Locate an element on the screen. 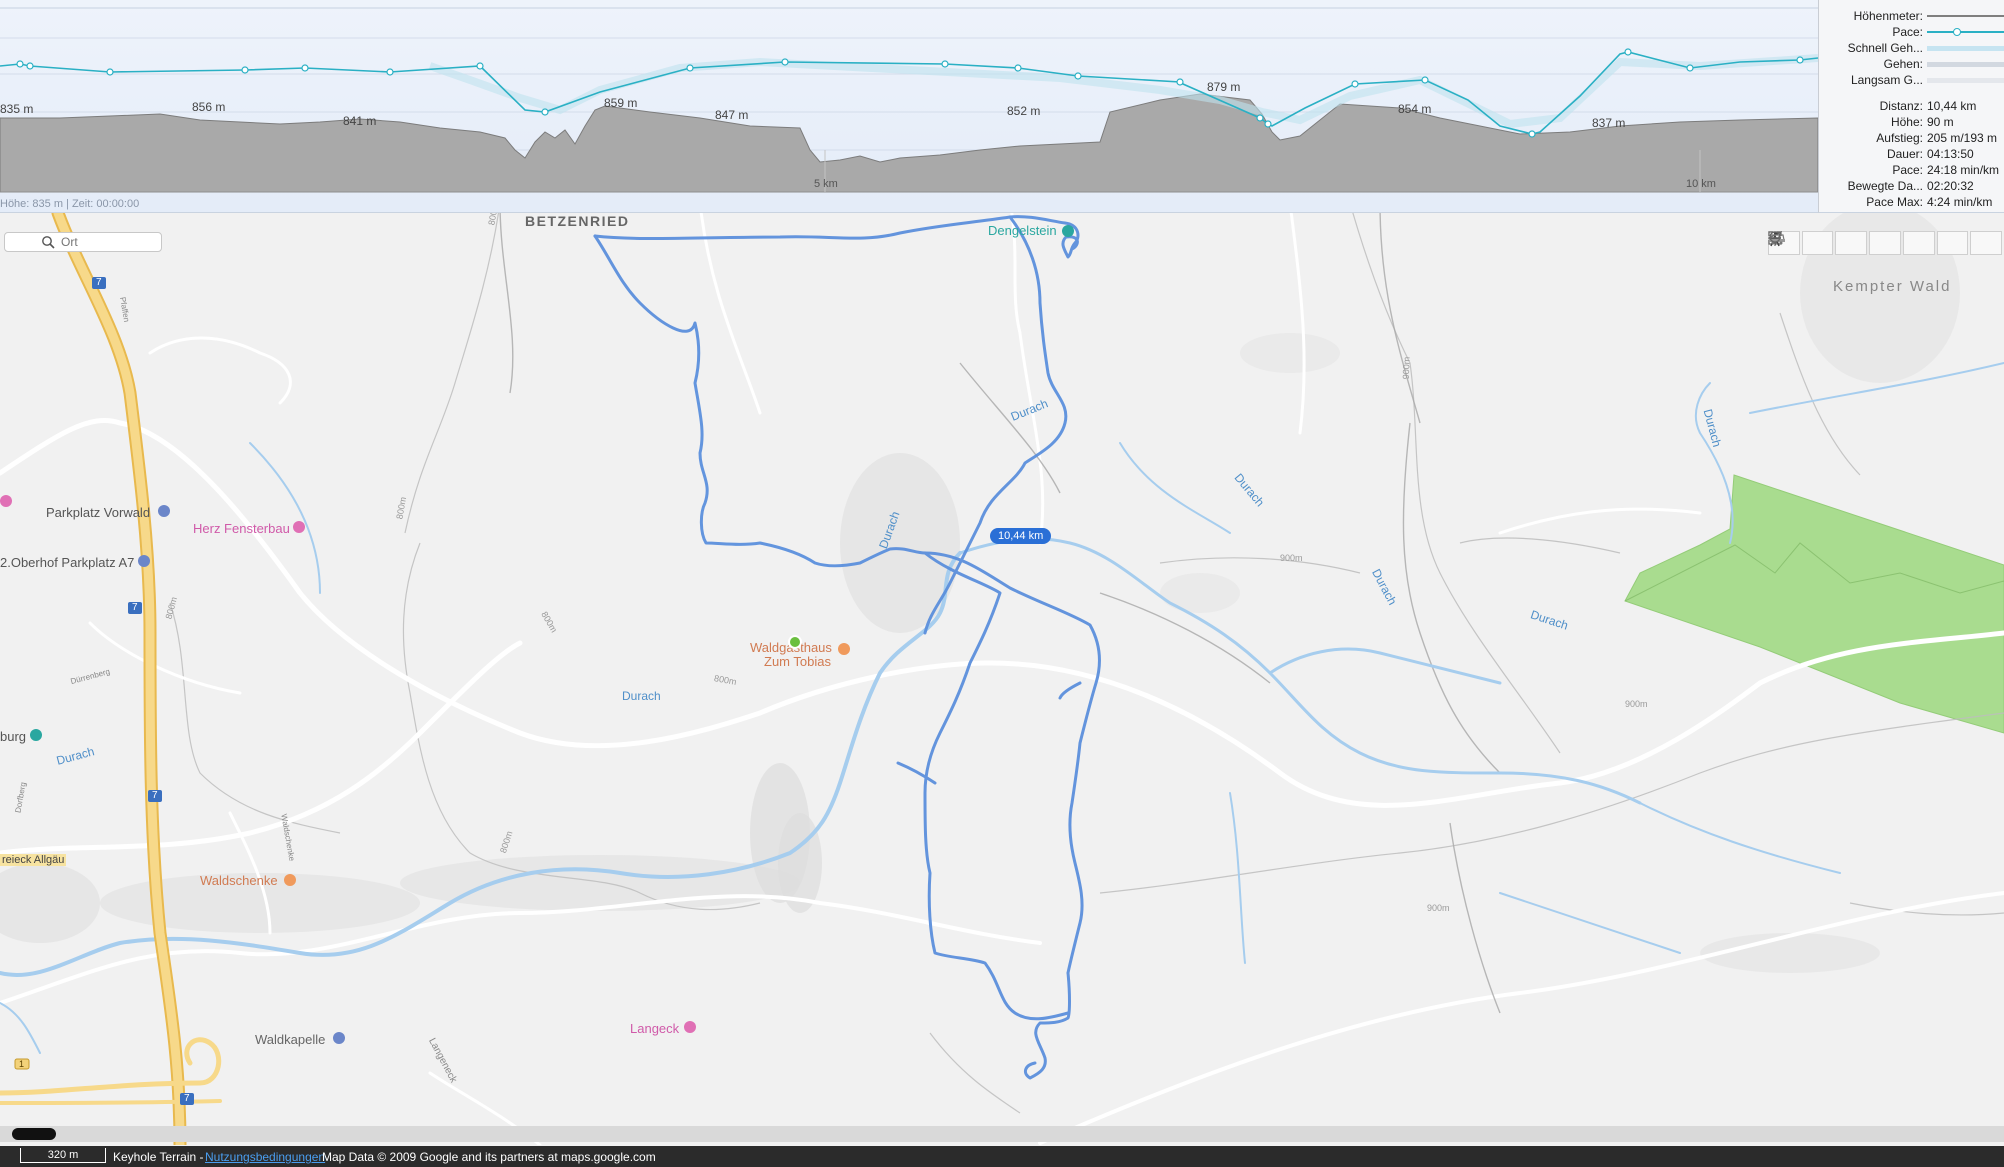 This screenshot has height=1167, width=2004. elevation-label: 835 m is located at coordinates (17, 109).